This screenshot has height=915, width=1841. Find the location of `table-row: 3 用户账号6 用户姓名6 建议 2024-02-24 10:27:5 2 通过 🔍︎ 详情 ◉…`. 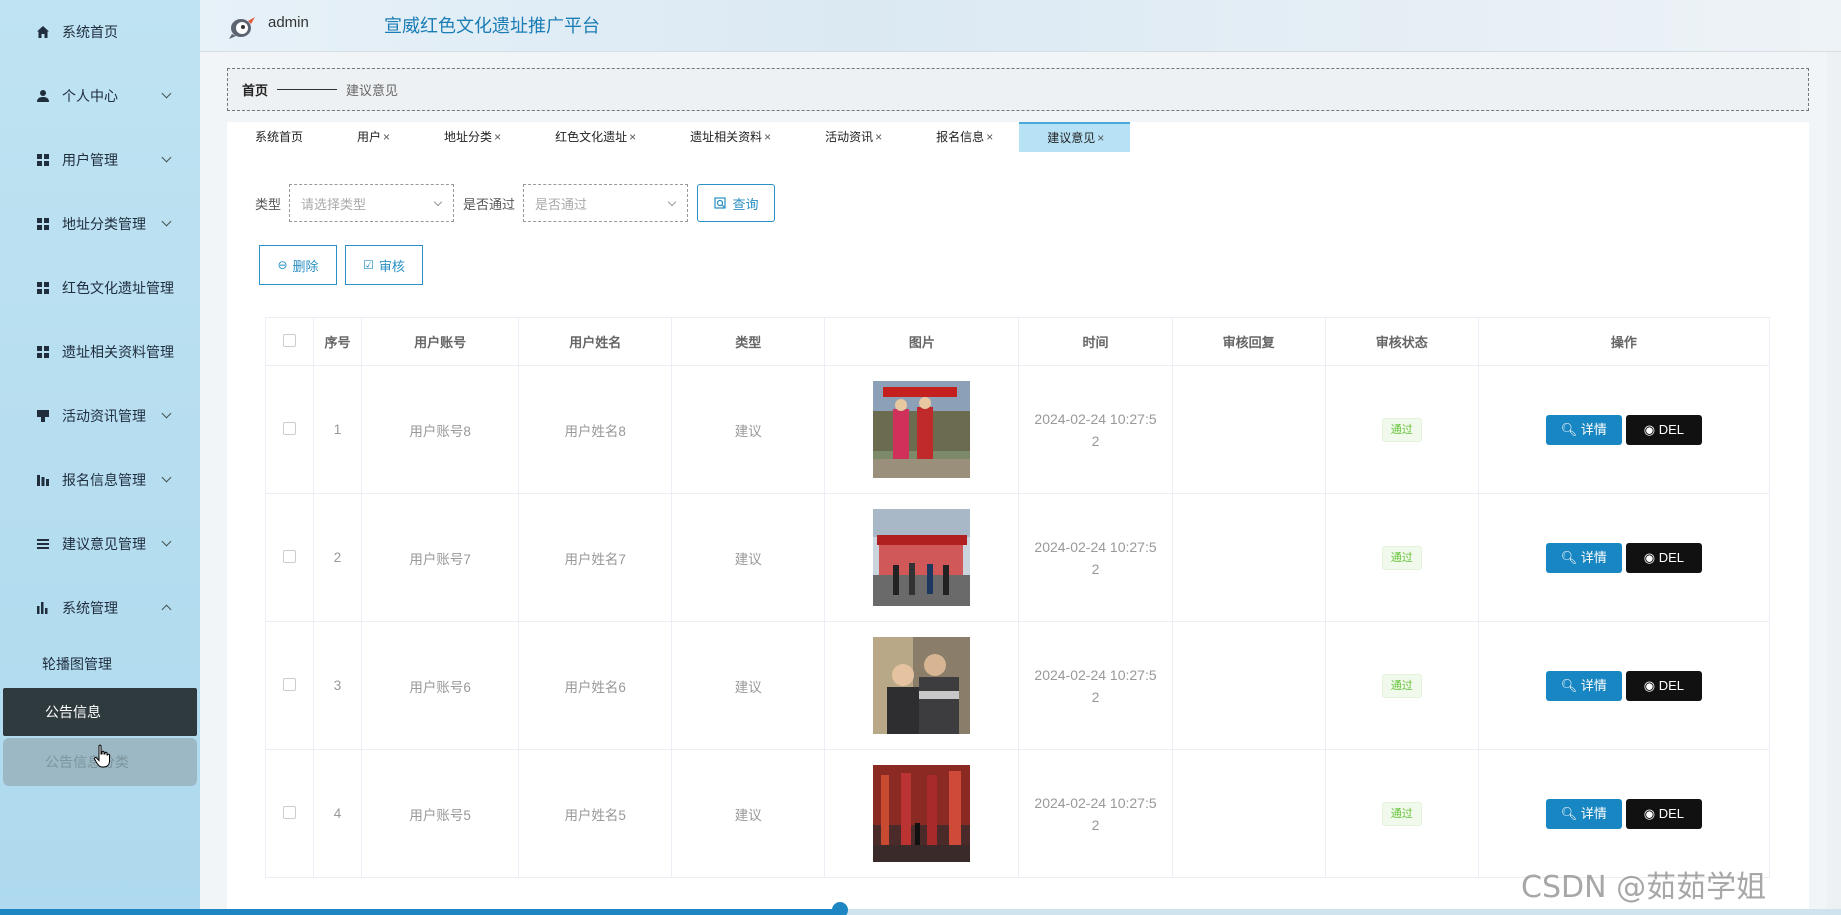

table-row: 3 用户账号6 用户姓名6 建议 2024-02-24 10:27:5 2 通过 🔍︎ 详情 ◉… is located at coordinates (1017, 685).